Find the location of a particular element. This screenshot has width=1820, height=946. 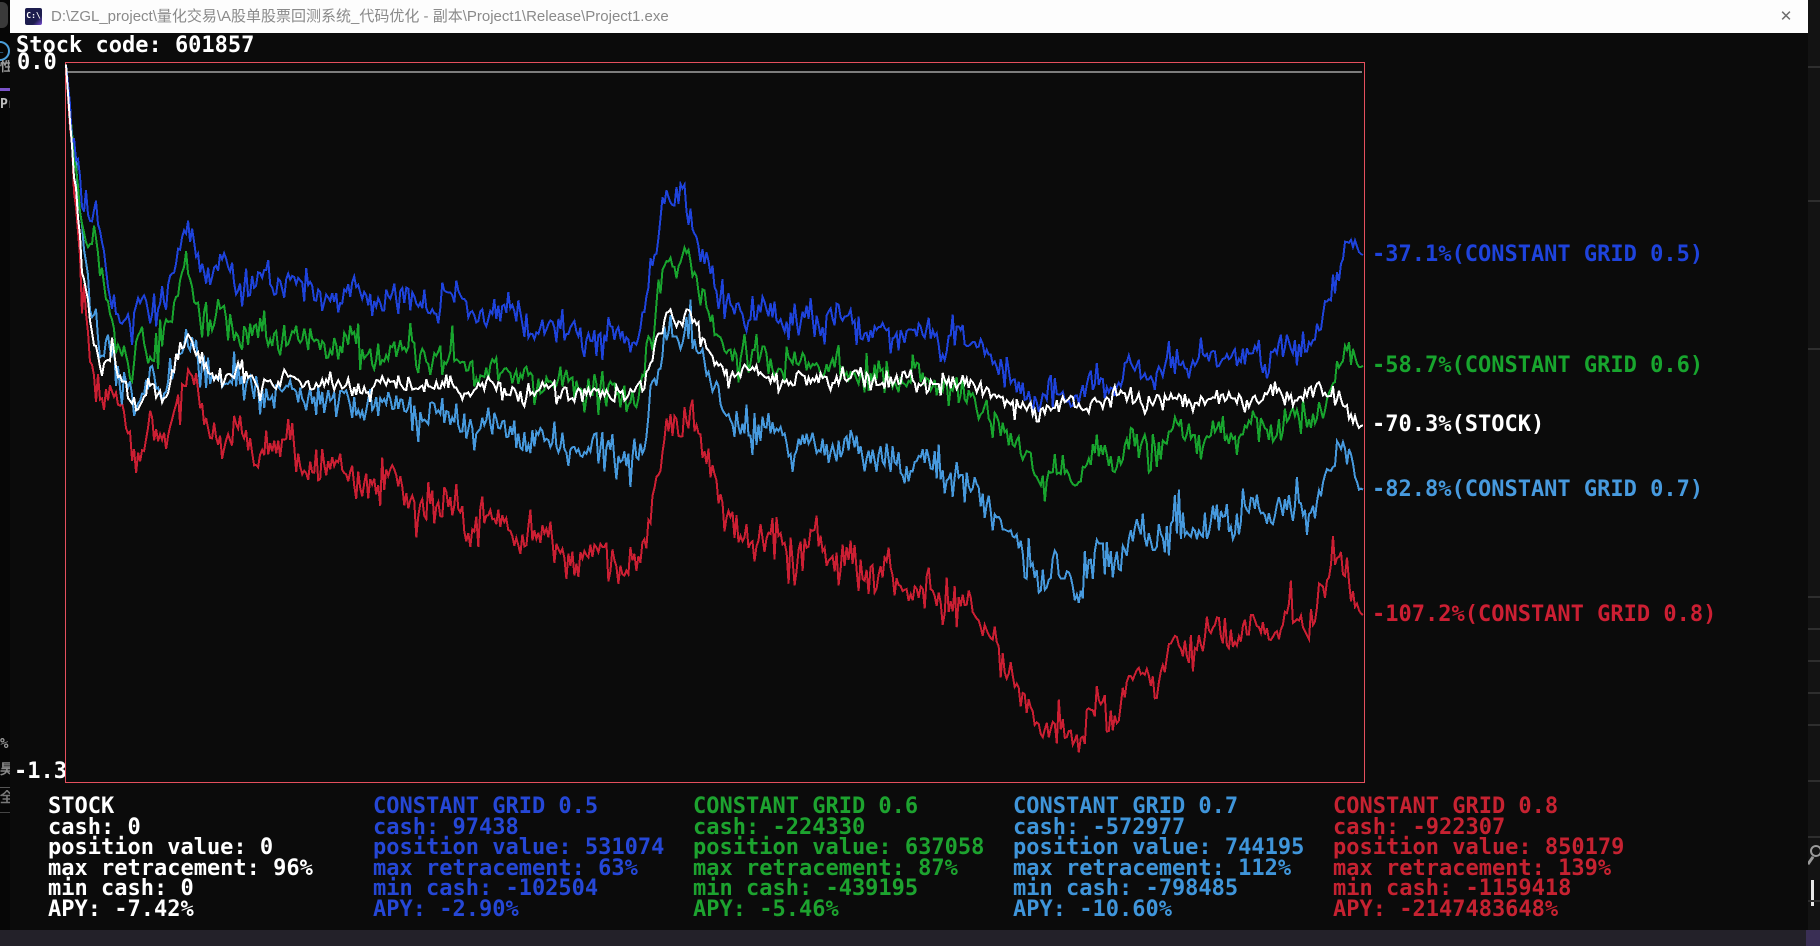

stats-line: APY: -7.42% is located at coordinates (121, 909).